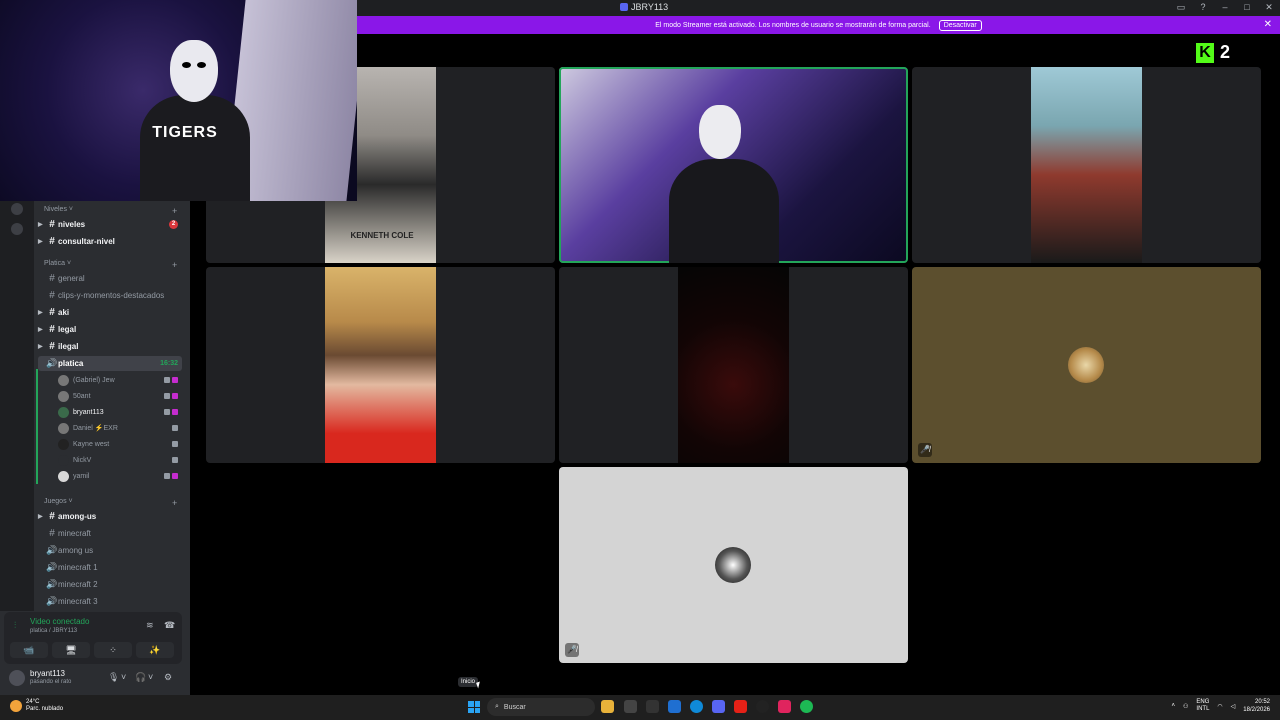  What do you see at coordinates (120, 476) in the screenshot?
I see `voice-user: yamil` at bounding box center [120, 476].